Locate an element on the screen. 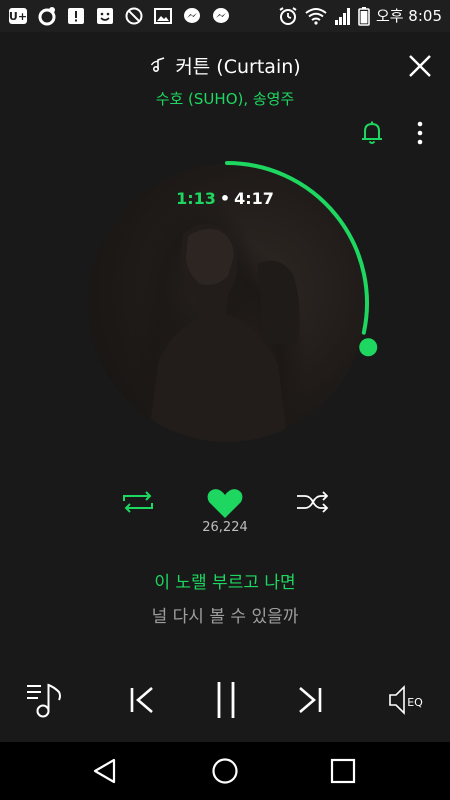 The height and width of the screenshot is (800, 450). bell-icon is located at coordinates (372, 133).